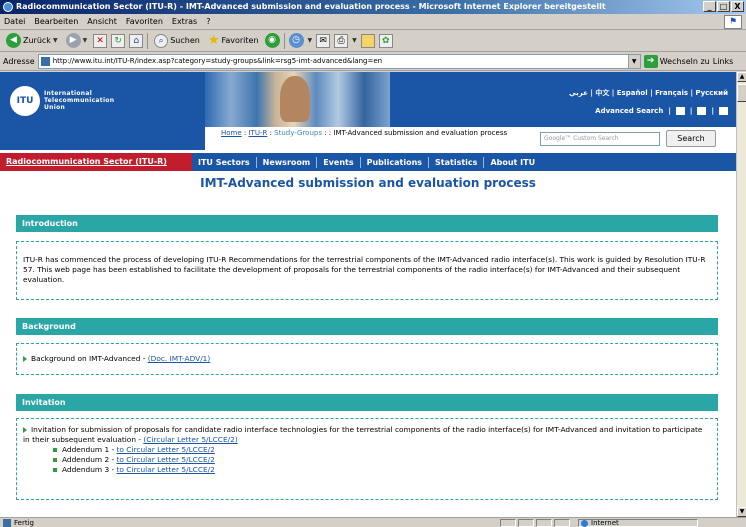  I want to click on status-bar: Fertig Internet, so click(373, 522).